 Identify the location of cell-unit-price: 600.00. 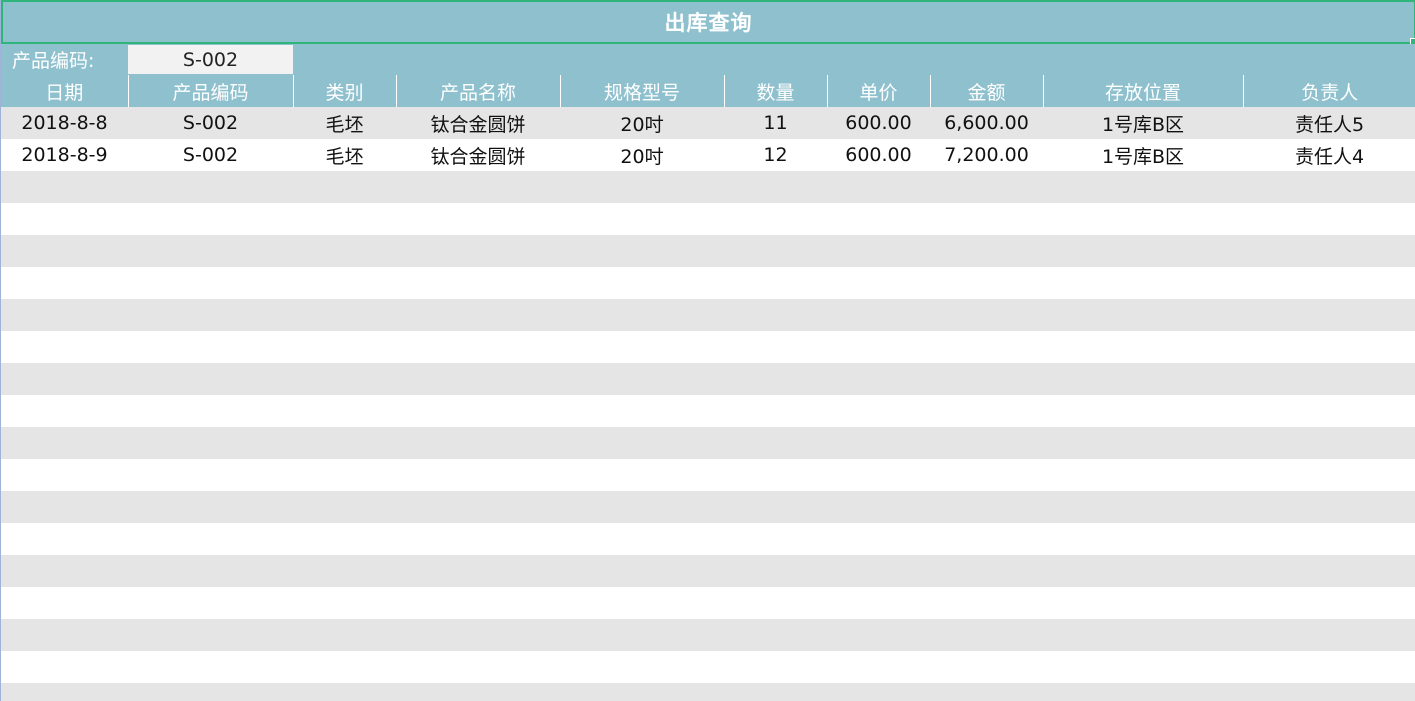
(878, 155).